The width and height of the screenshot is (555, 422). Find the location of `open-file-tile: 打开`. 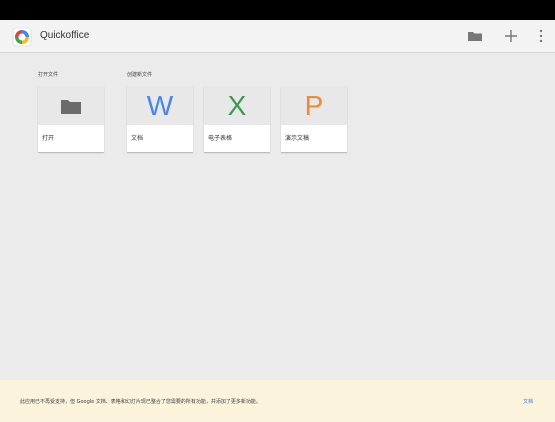

open-file-tile: 打开 is located at coordinates (71, 119).